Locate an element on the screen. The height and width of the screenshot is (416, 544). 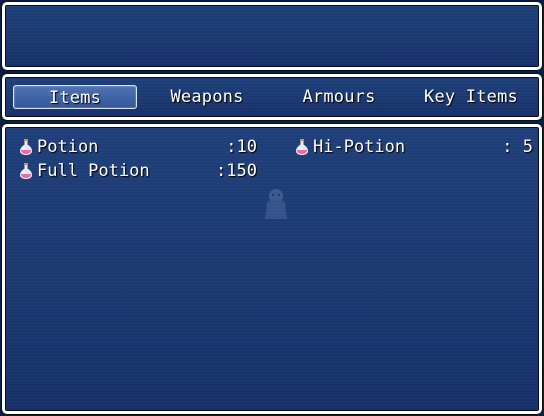
faded-sprite-icon is located at coordinates (276, 204).